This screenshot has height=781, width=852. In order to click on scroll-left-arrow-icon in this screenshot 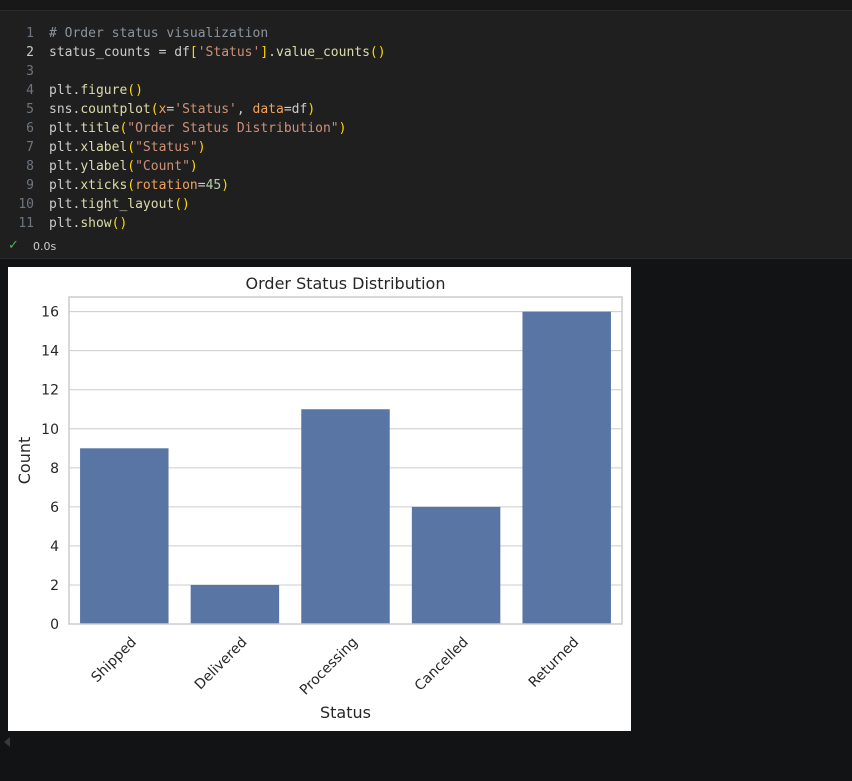, I will do `click(7, 742)`.